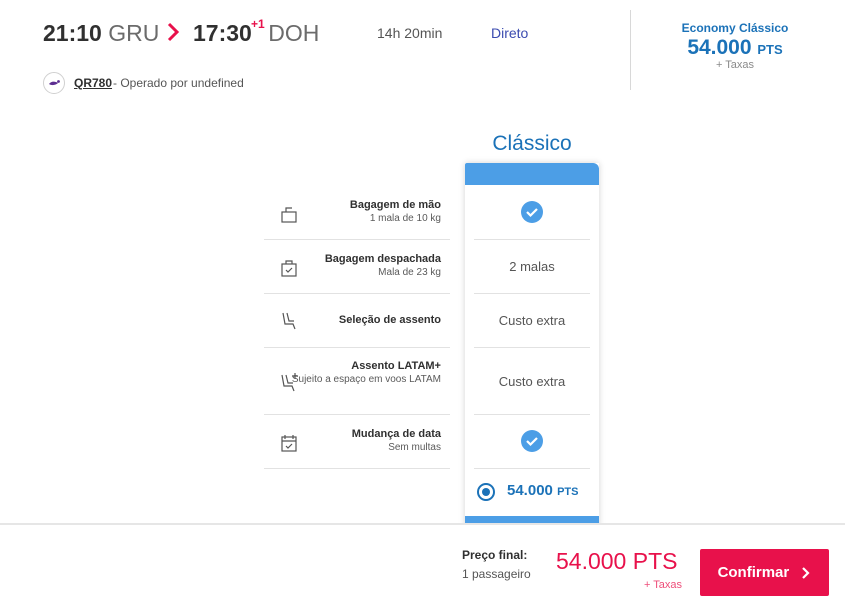 Image resolution: width=845 pixels, height=605 pixels. What do you see at coordinates (735, 28) in the screenshot?
I see `fare-cabin-label: Economy Clássico` at bounding box center [735, 28].